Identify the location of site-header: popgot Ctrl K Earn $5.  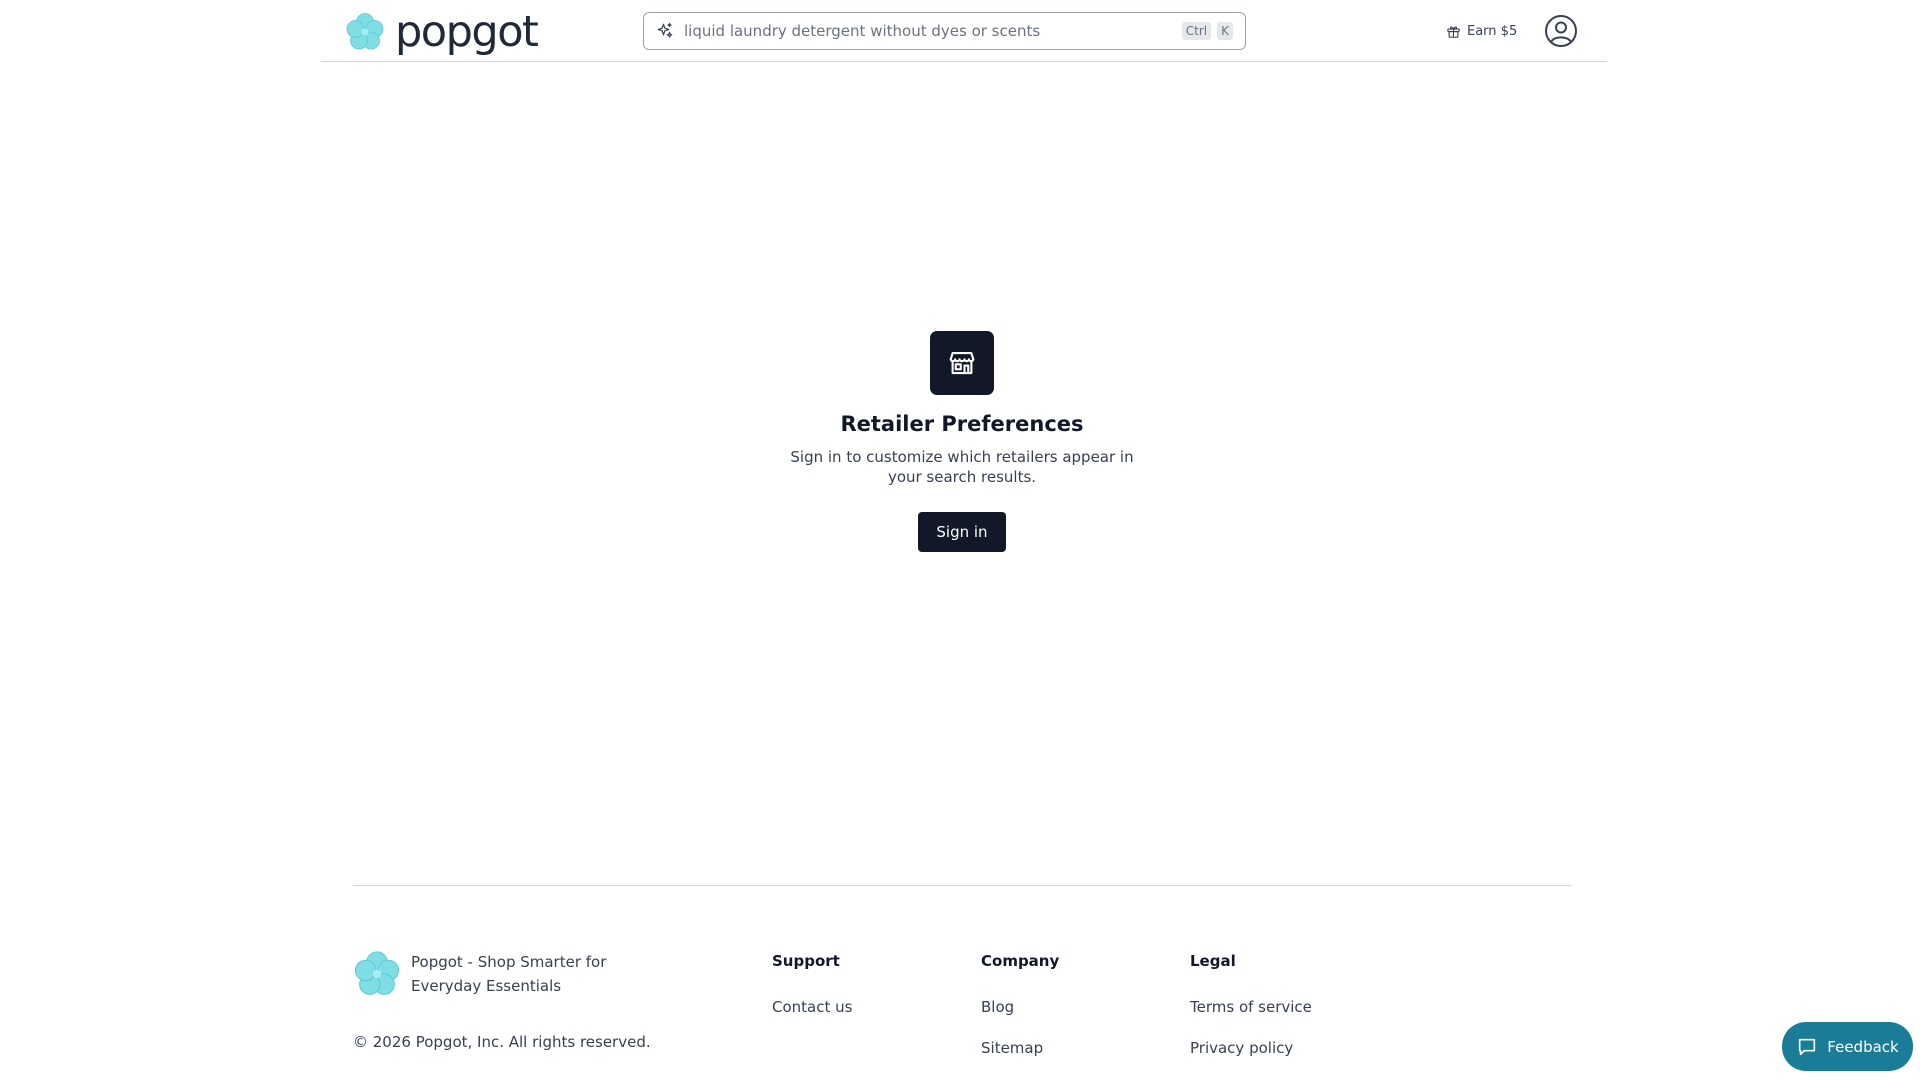
(964, 31).